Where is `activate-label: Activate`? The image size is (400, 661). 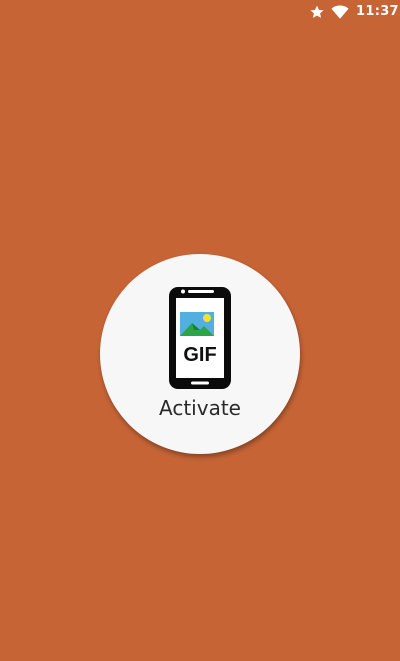
activate-label: Activate is located at coordinates (200, 408).